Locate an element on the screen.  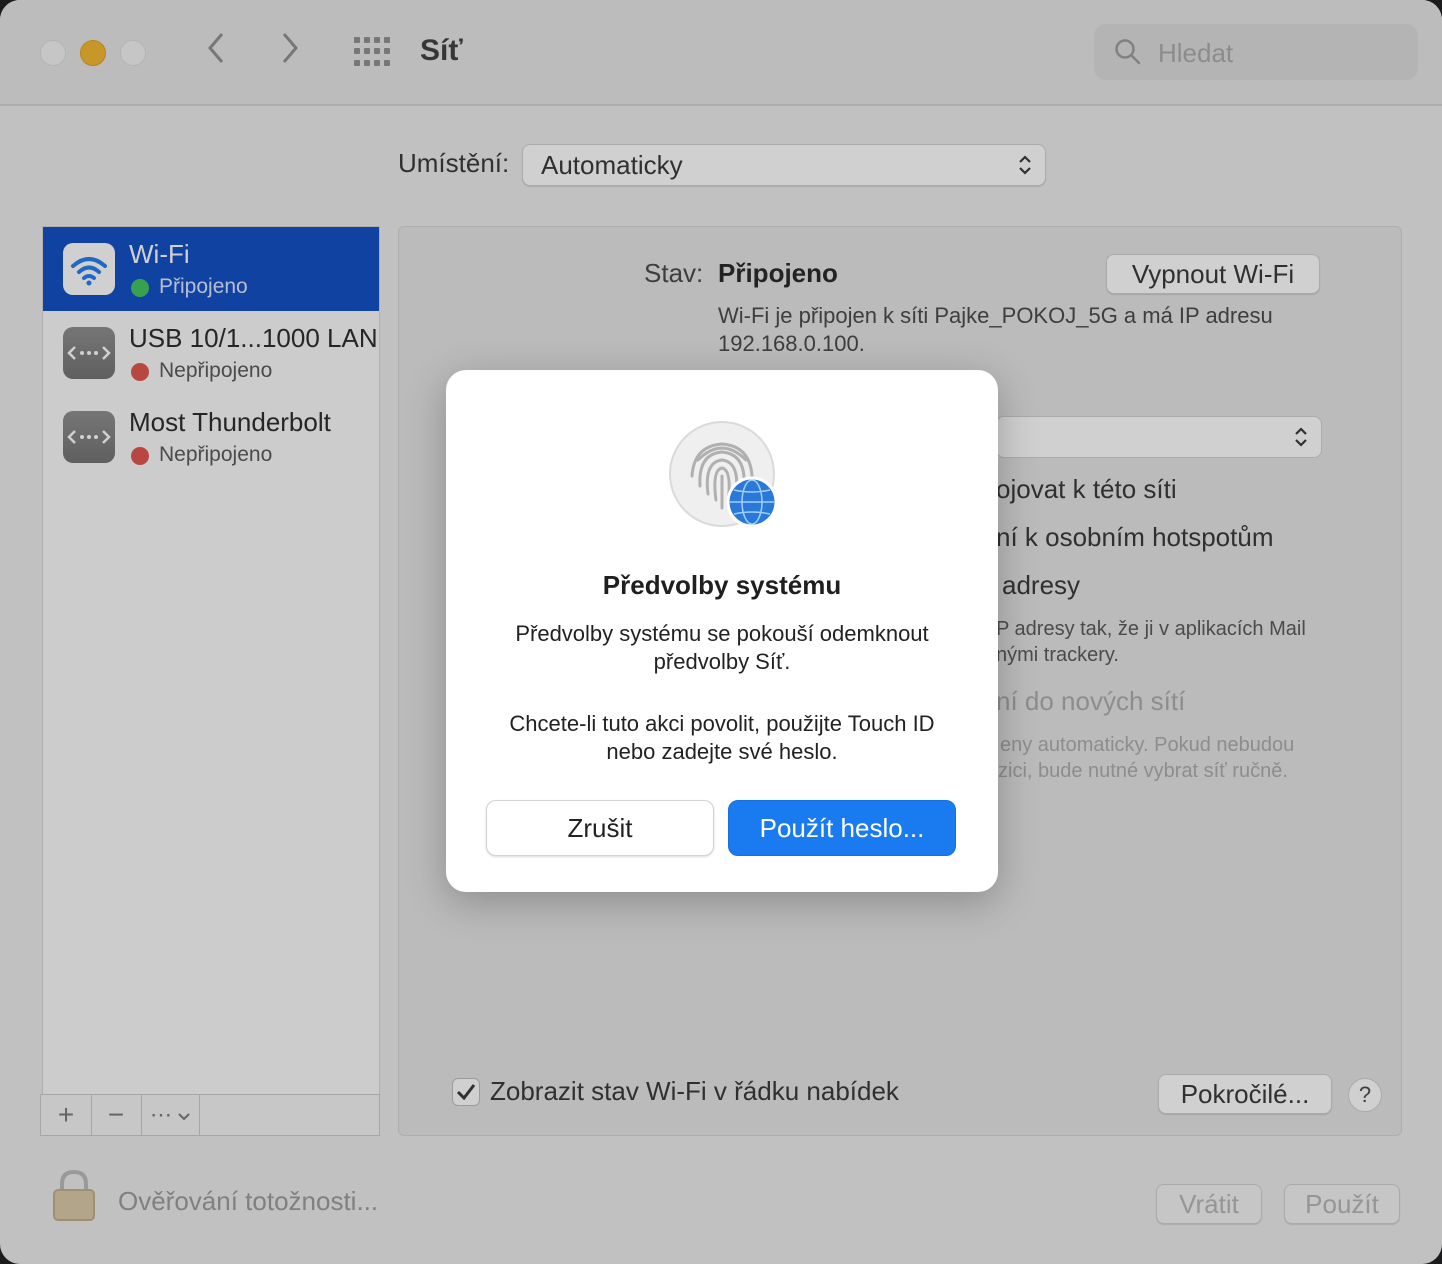
cancel-button: Zrušit is located at coordinates (600, 828).